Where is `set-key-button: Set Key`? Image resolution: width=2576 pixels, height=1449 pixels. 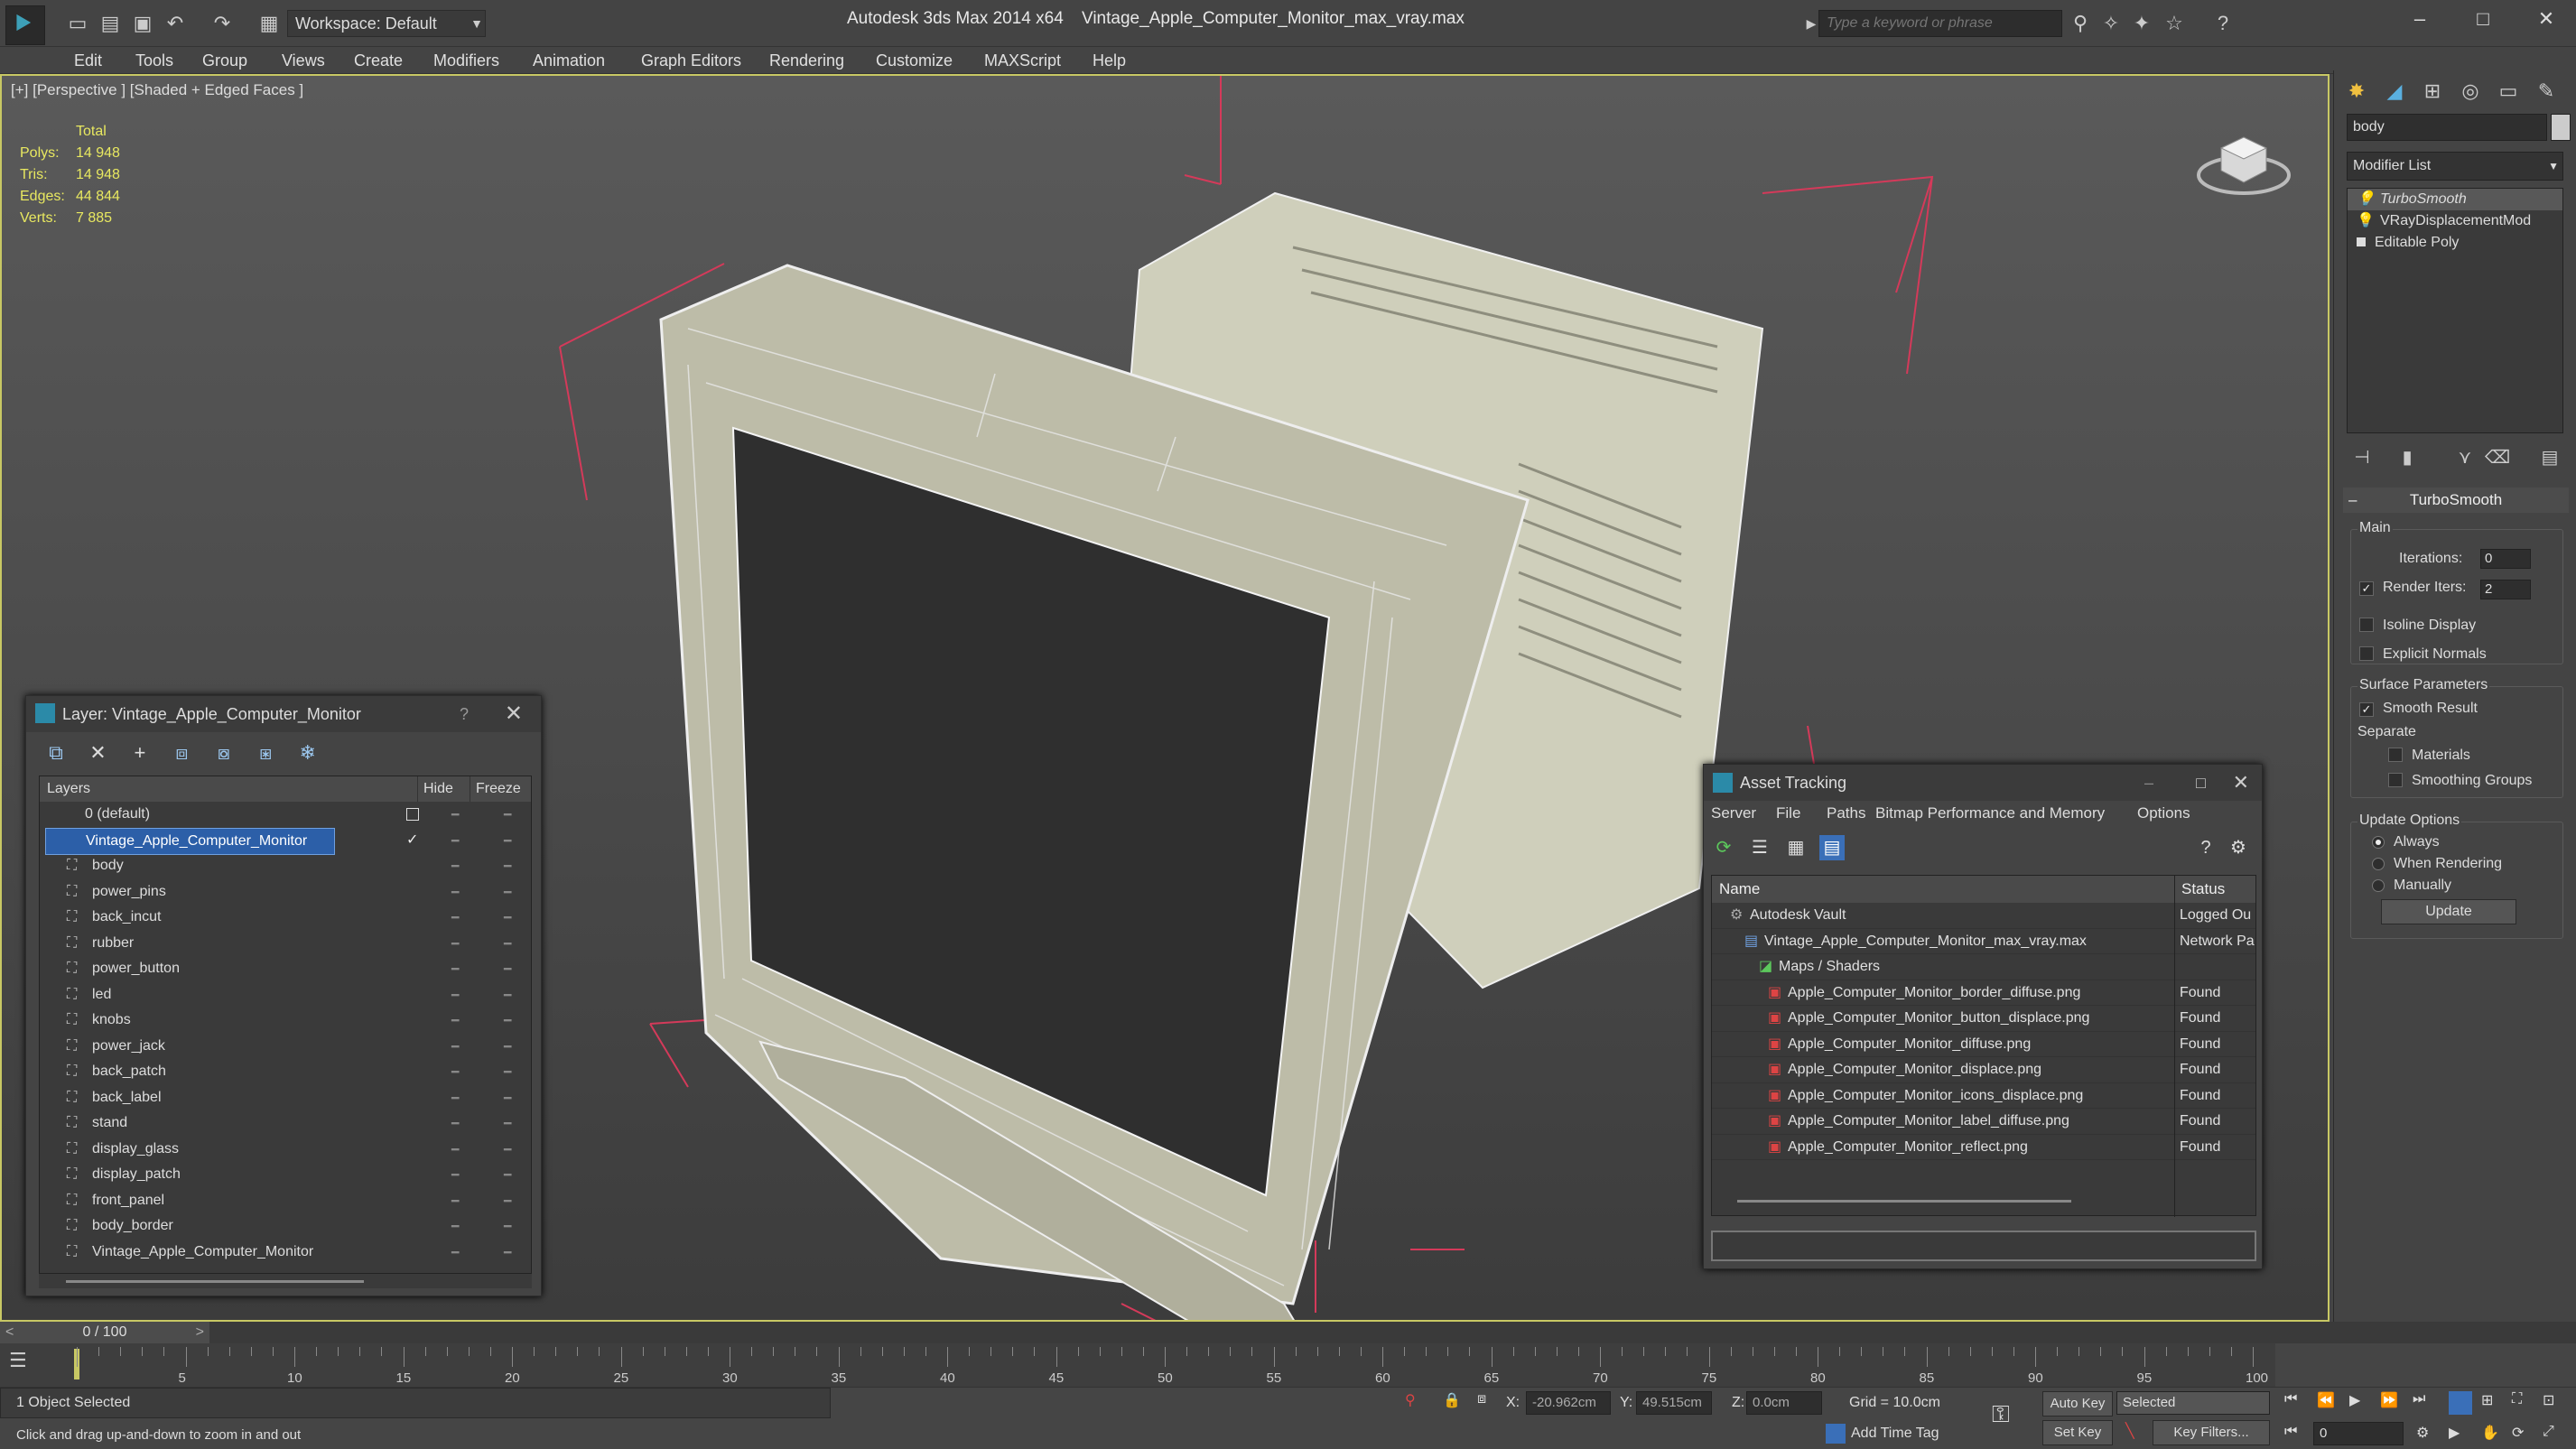 set-key-button: Set Key is located at coordinates (2077, 1432).